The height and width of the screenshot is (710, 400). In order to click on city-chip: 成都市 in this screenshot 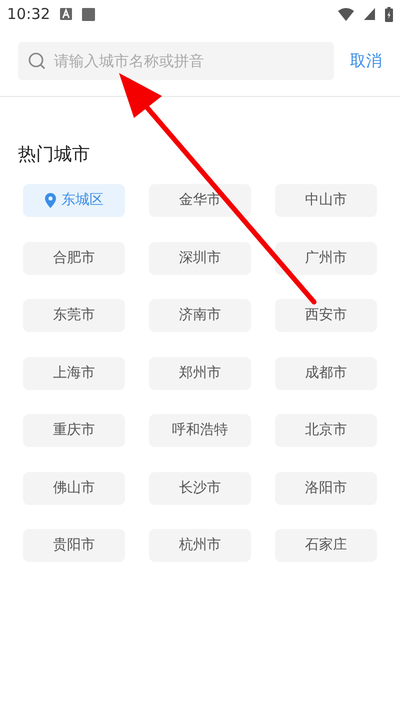, I will do `click(326, 373)`.